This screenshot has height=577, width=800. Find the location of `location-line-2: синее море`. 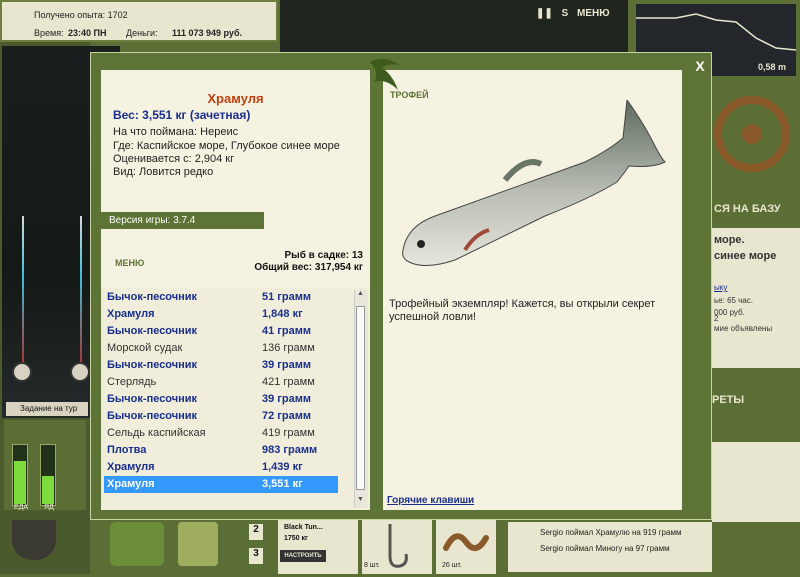

location-line-2: синее море is located at coordinates (745, 256).